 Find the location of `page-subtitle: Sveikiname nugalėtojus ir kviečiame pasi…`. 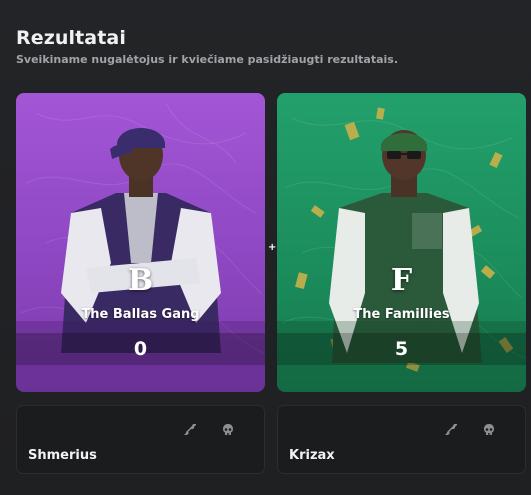

page-subtitle: Sveikiname nugalėtojus ir kviečiame pasi… is located at coordinates (207, 59).